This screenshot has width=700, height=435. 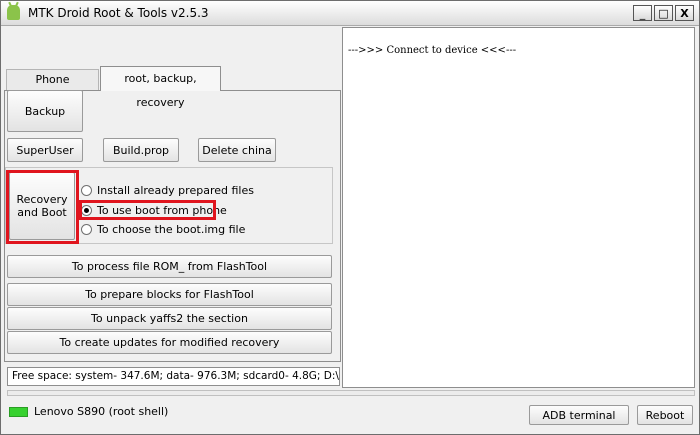 What do you see at coordinates (350, 13) in the screenshot?
I see `title-bar: MTK Droid Root & Tools v2.5.3 _ □ X` at bounding box center [350, 13].